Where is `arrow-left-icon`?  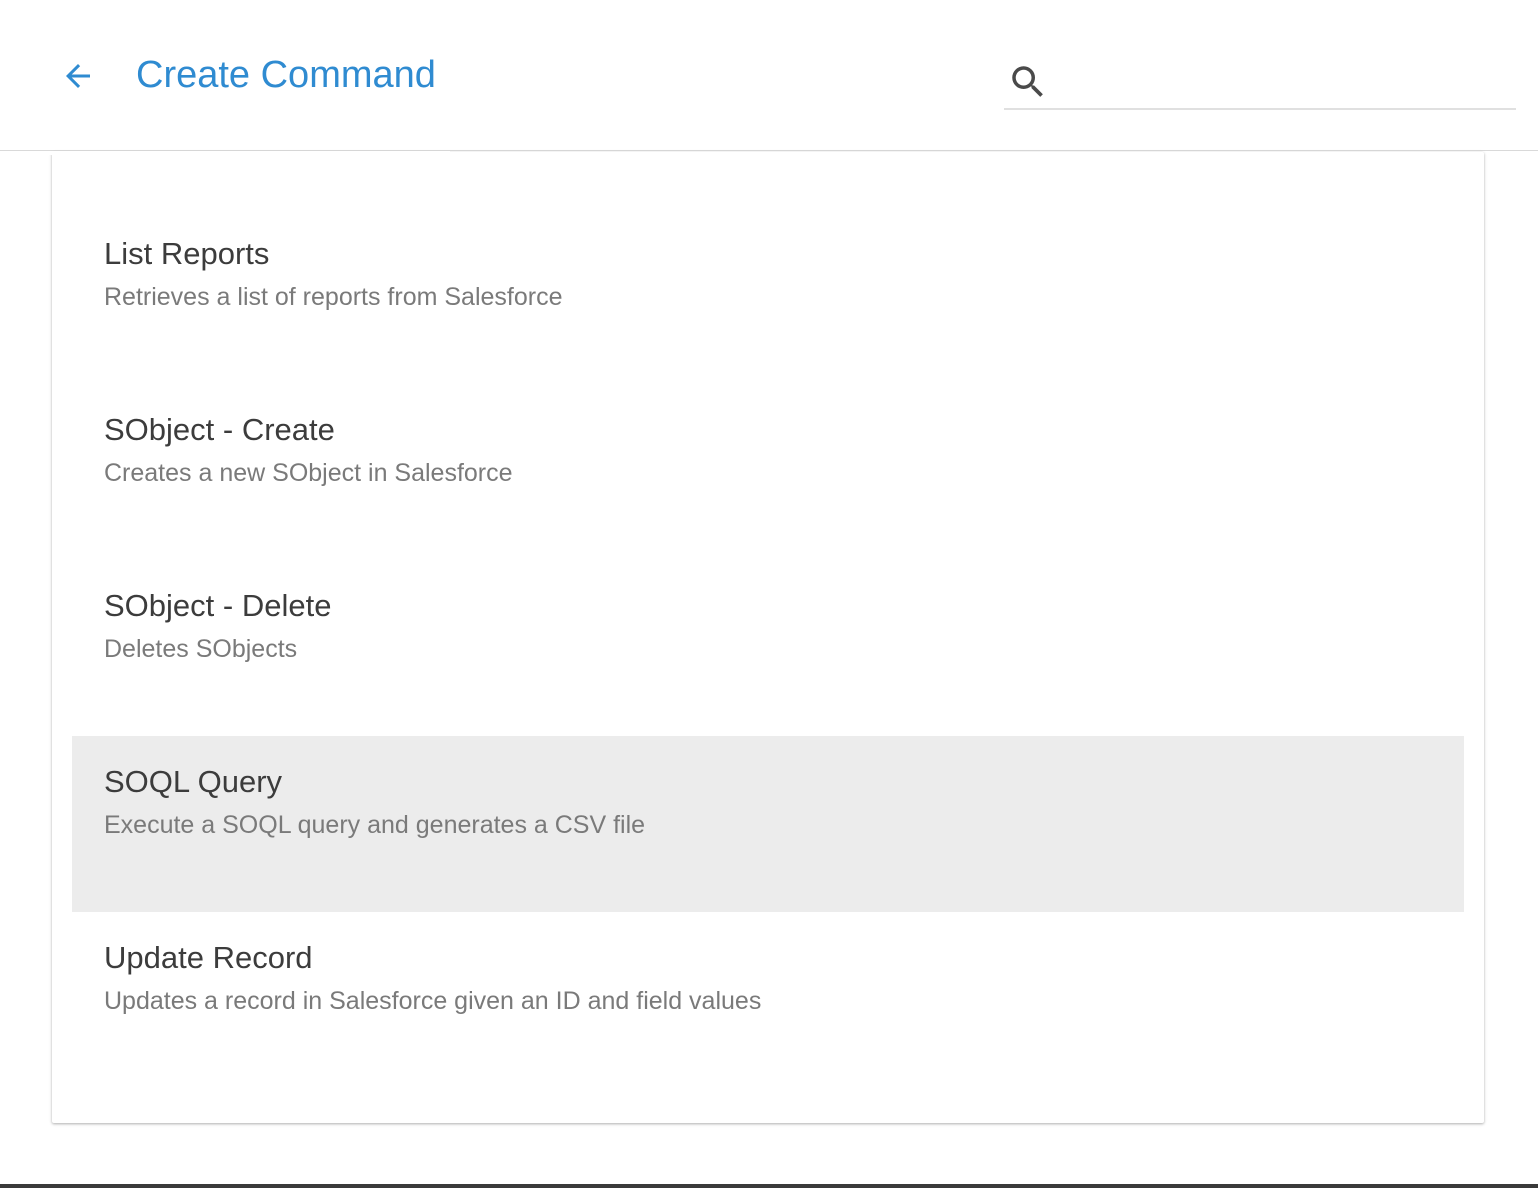
arrow-left-icon is located at coordinates (78, 78).